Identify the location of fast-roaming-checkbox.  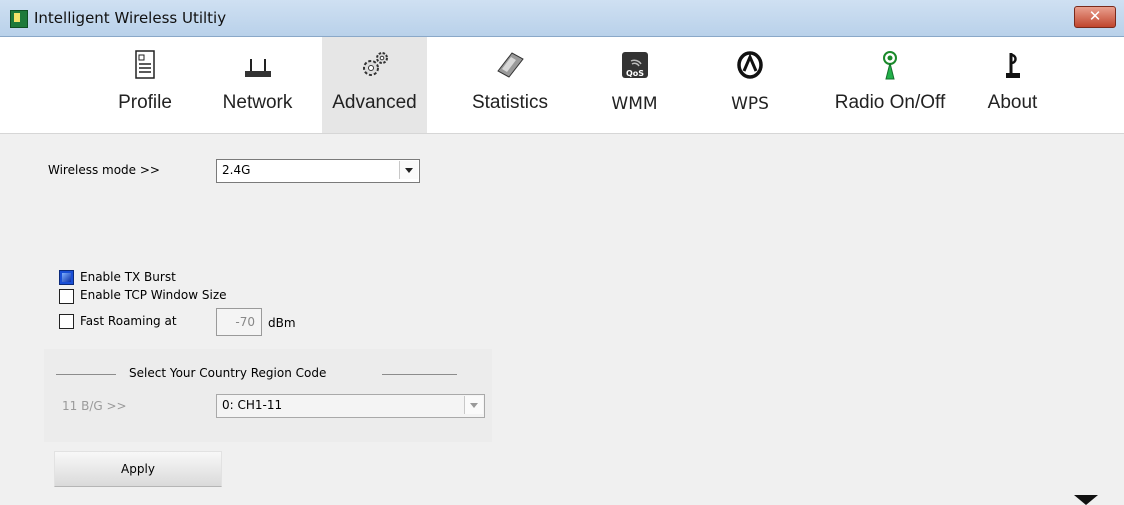
(66, 321).